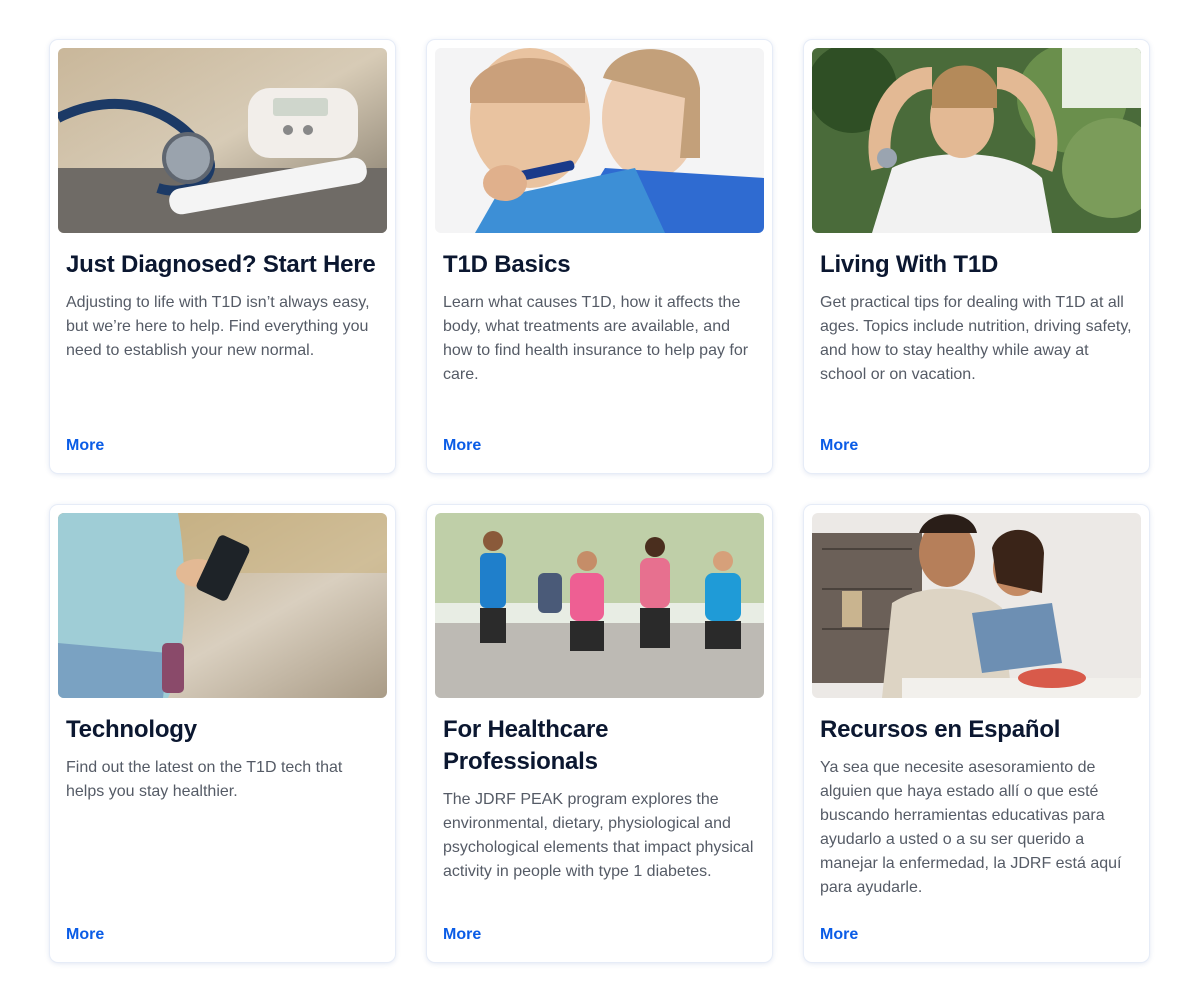  I want to click on card-image-woman-with-sensor, so click(976, 140).